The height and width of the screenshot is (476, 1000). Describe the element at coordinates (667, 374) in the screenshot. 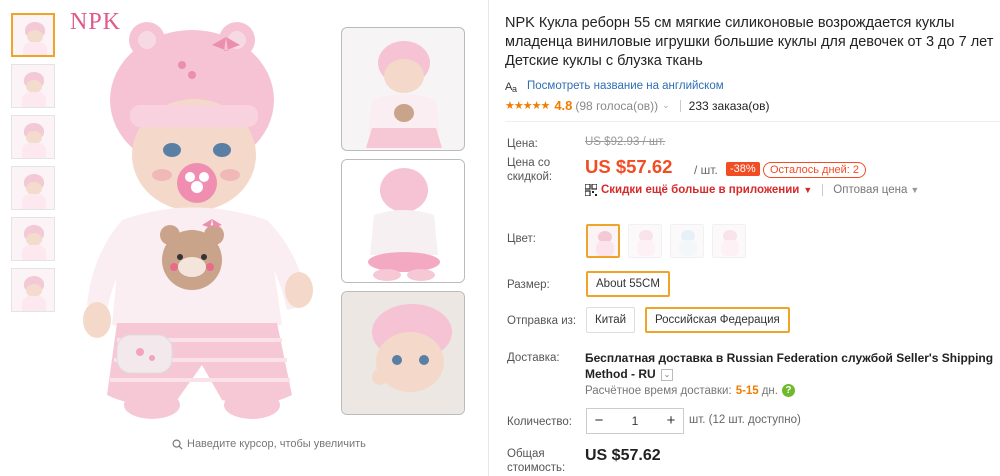

I see `dropdown-icon: ⌄` at that location.